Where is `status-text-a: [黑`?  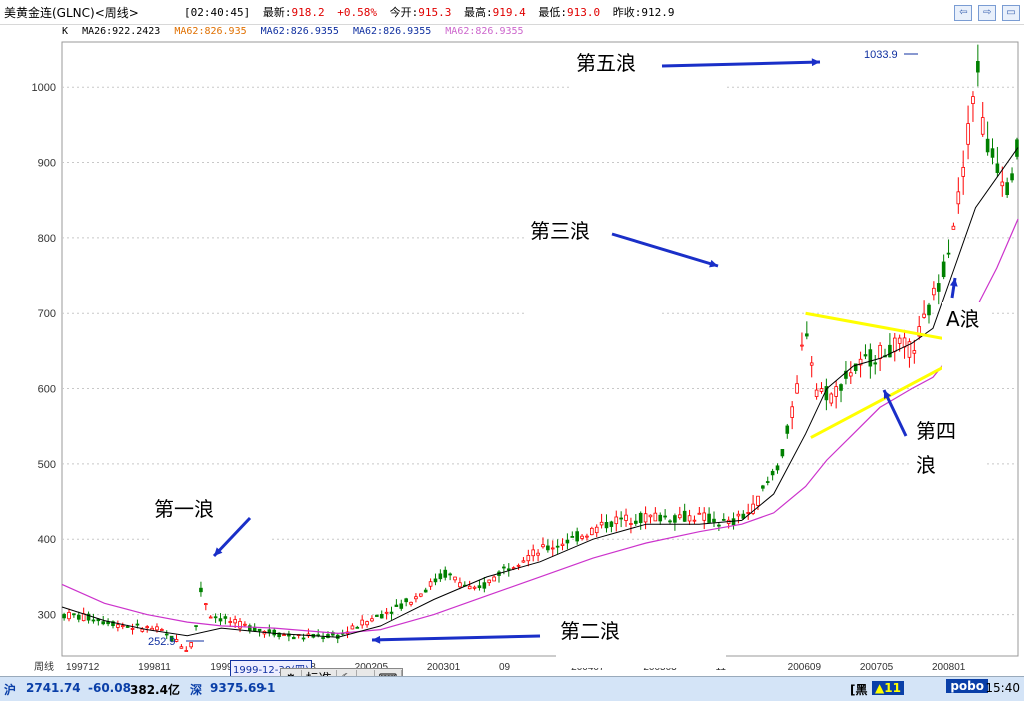
status-text-a: [黑 is located at coordinates (859, 690).